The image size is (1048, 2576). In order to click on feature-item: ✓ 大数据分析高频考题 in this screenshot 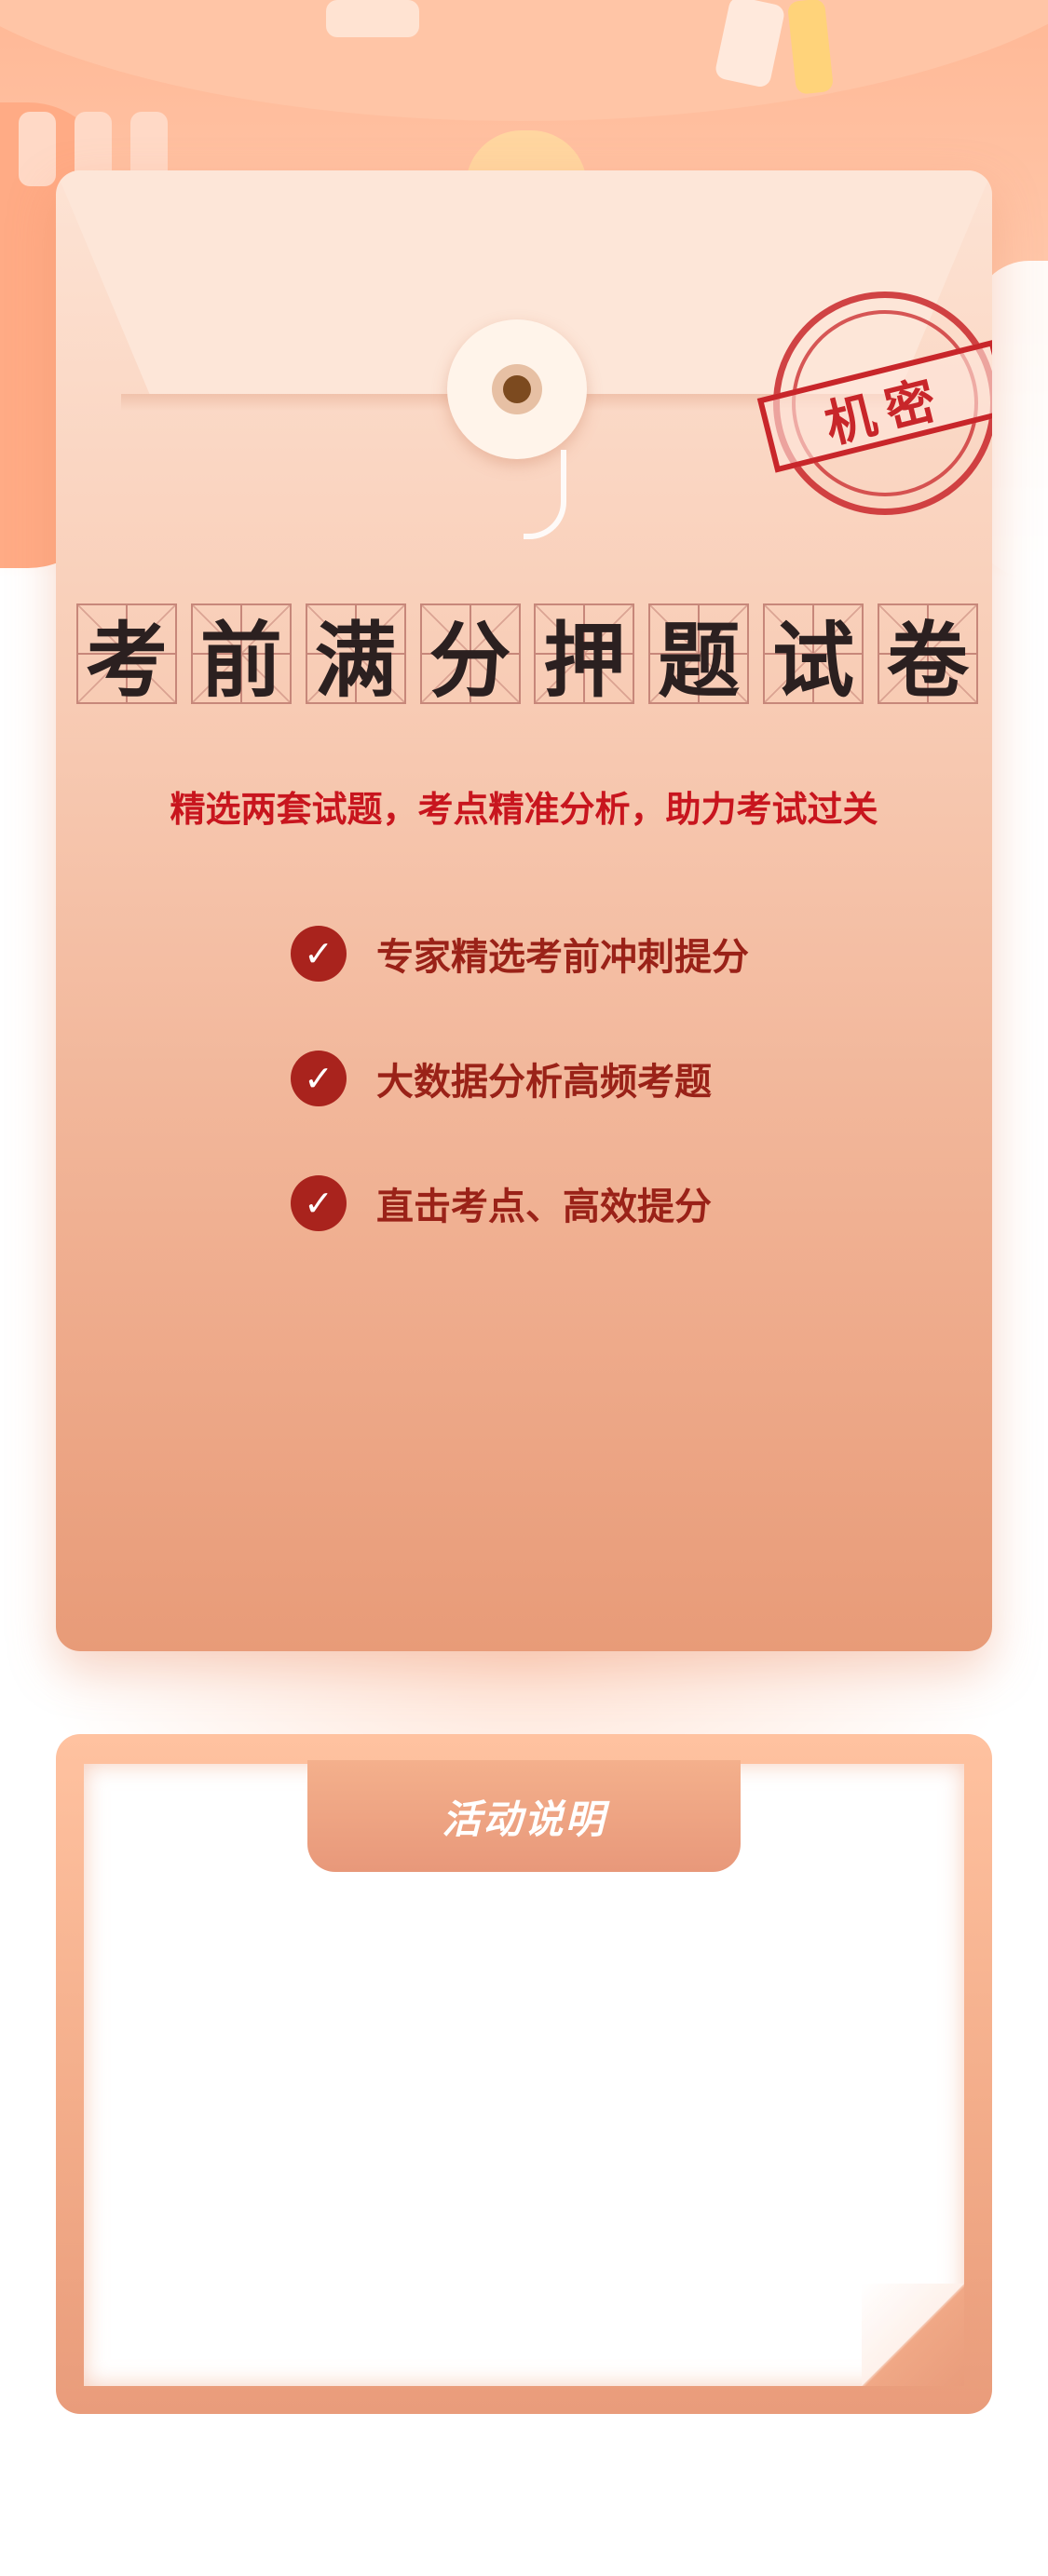, I will do `click(570, 1078)`.